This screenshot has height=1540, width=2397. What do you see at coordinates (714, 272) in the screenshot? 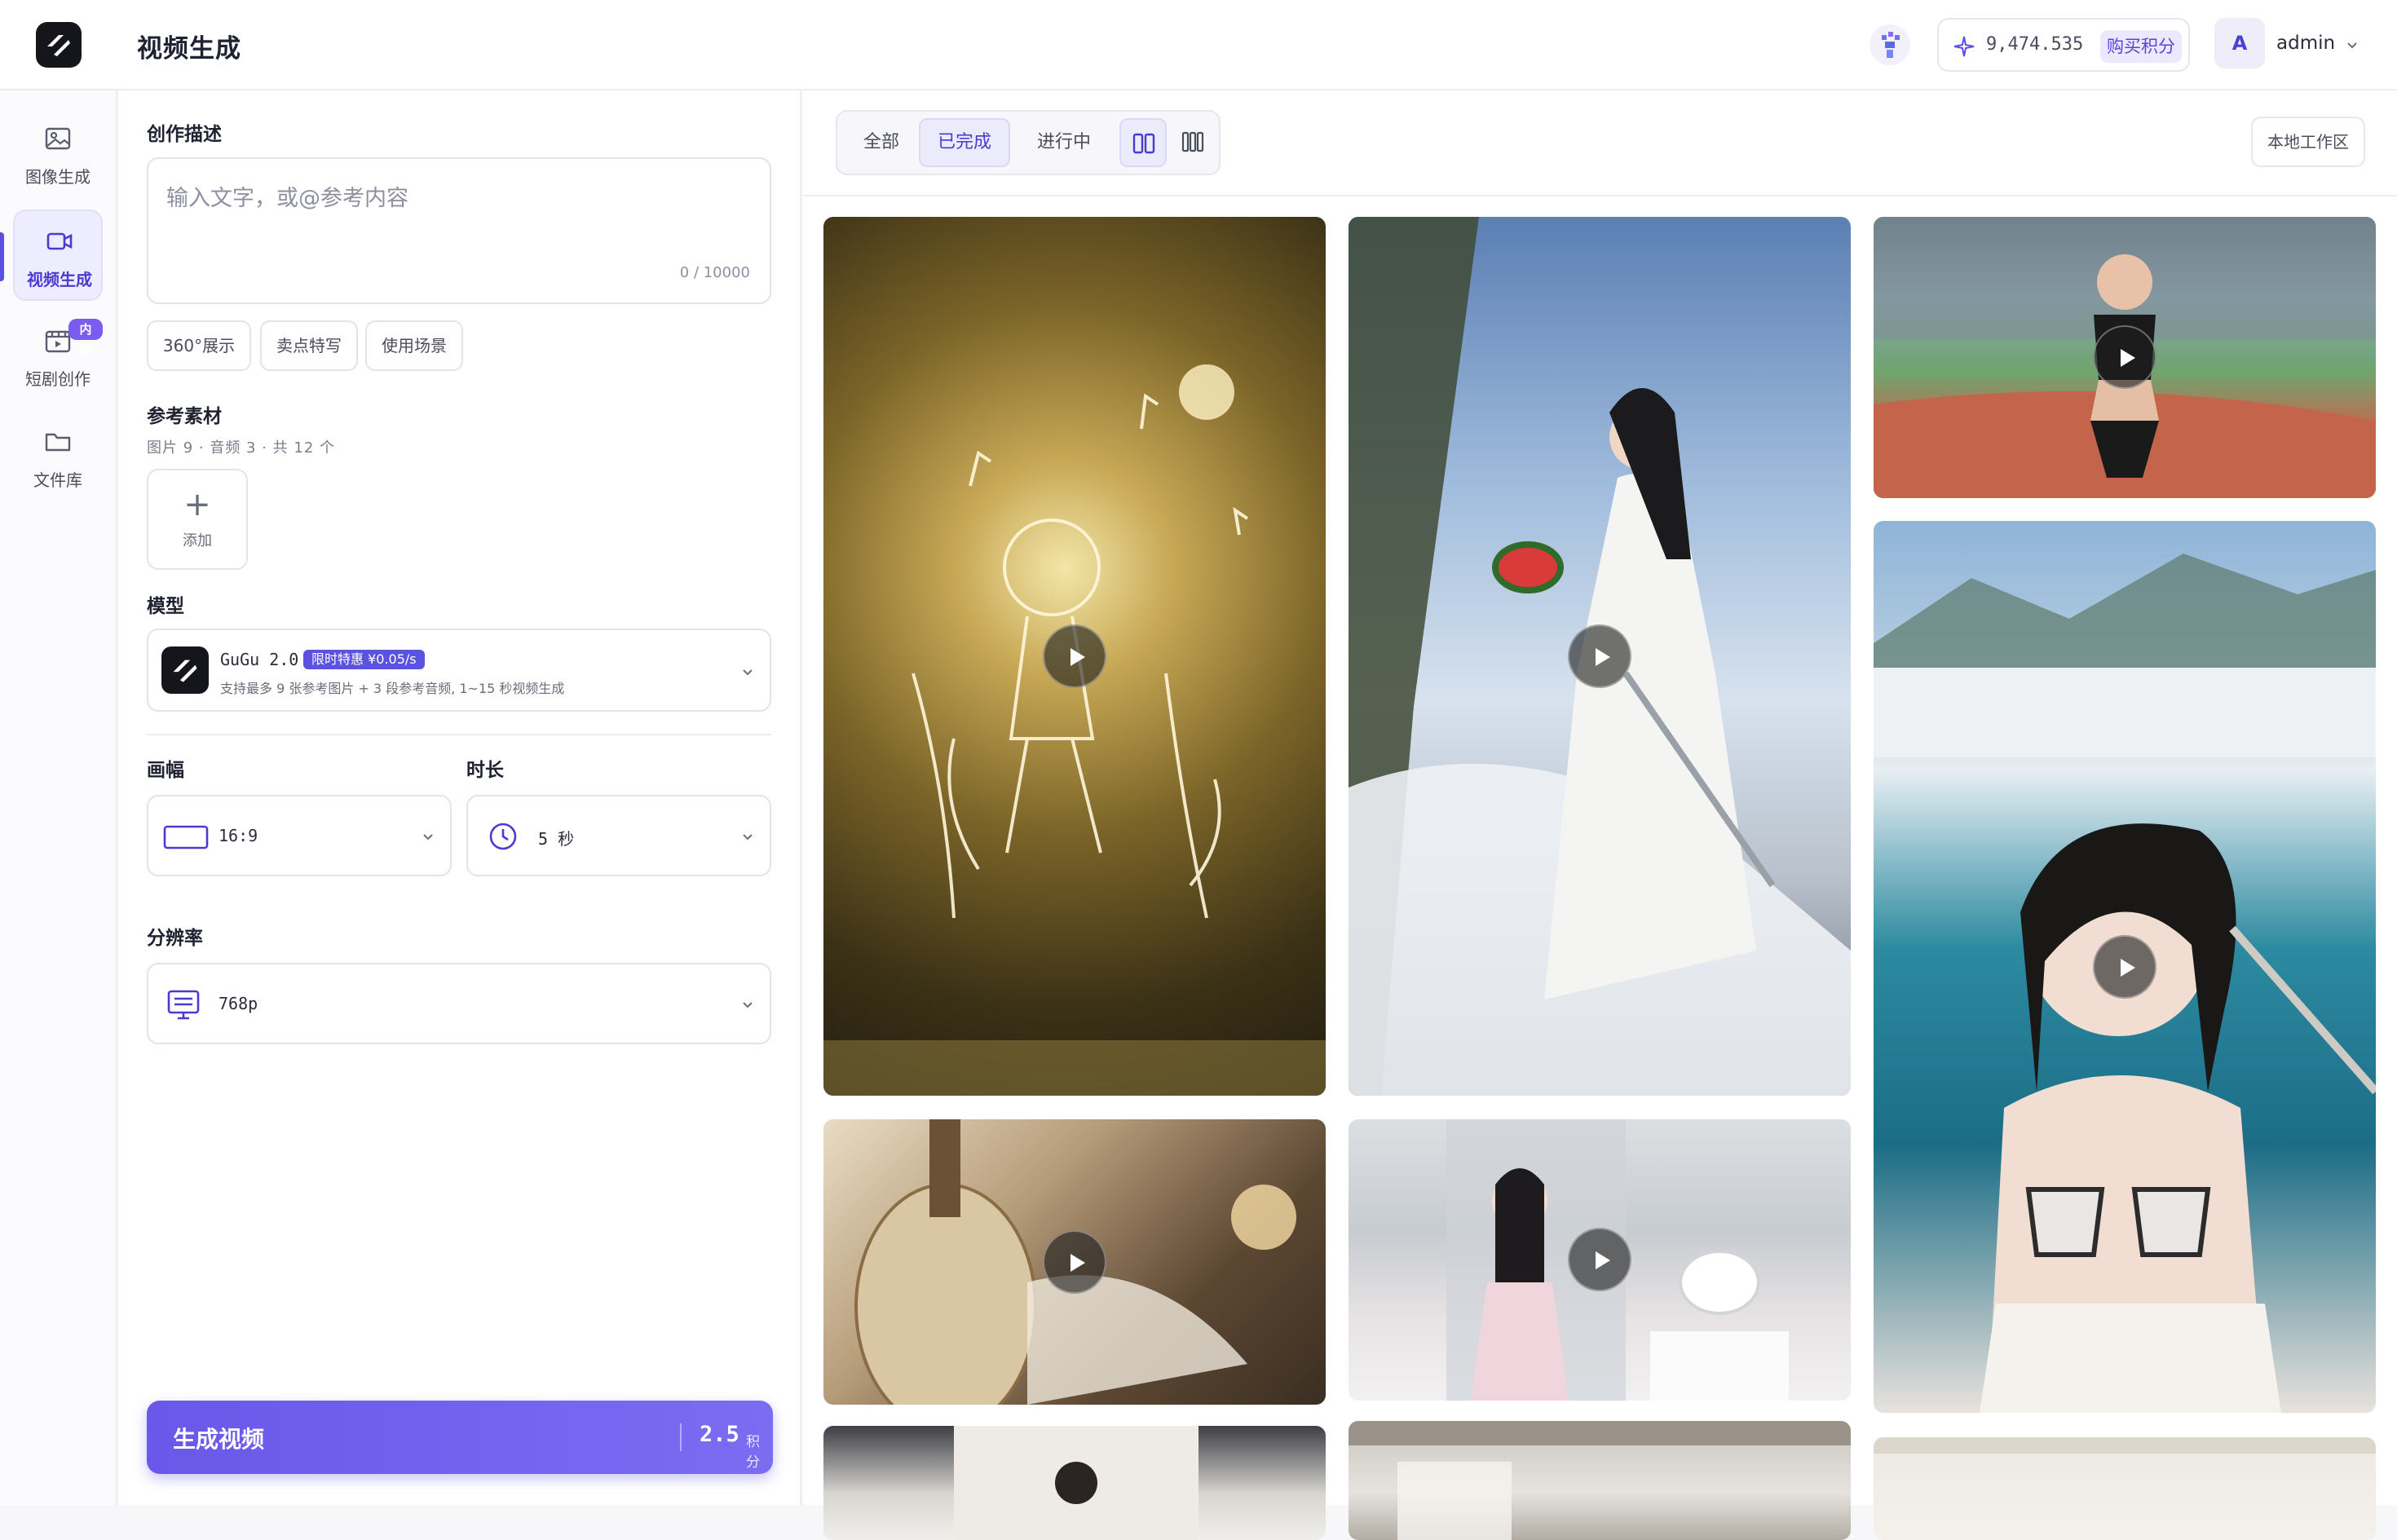
I see `char-counter: 0 / 10000` at bounding box center [714, 272].